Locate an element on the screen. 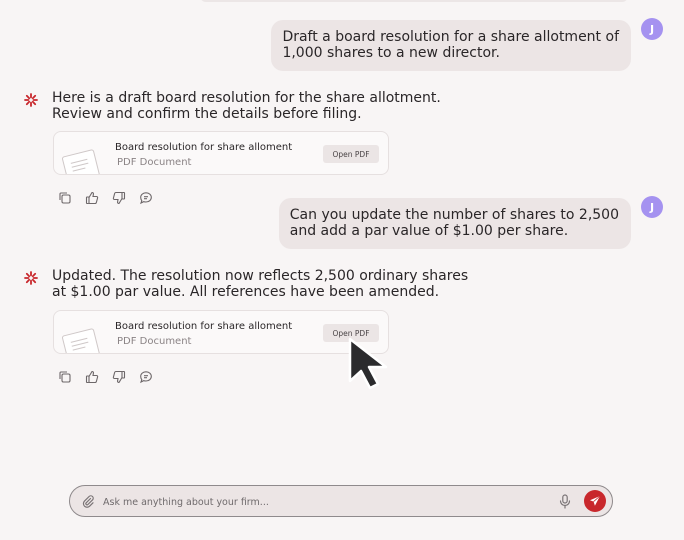  paperclip-icon is located at coordinates (88, 501).